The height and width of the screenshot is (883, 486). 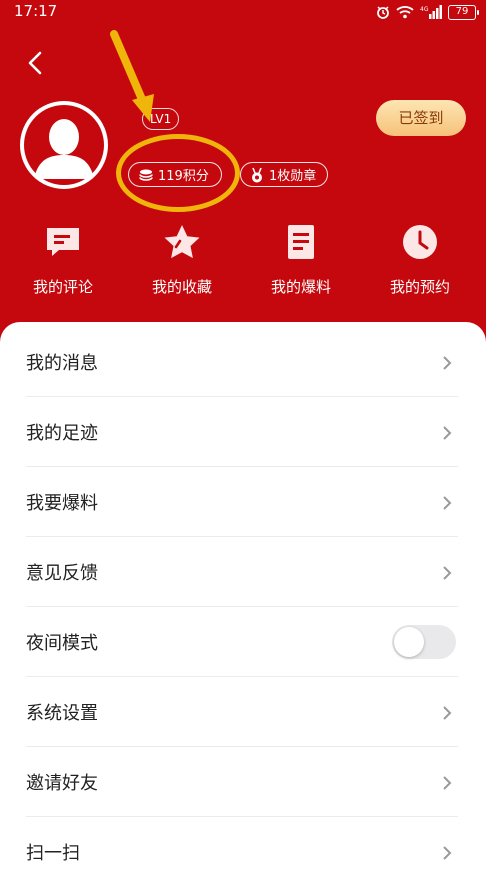 What do you see at coordinates (293, 176) in the screenshot?
I see `medals-label: 1枚勋章` at bounding box center [293, 176].